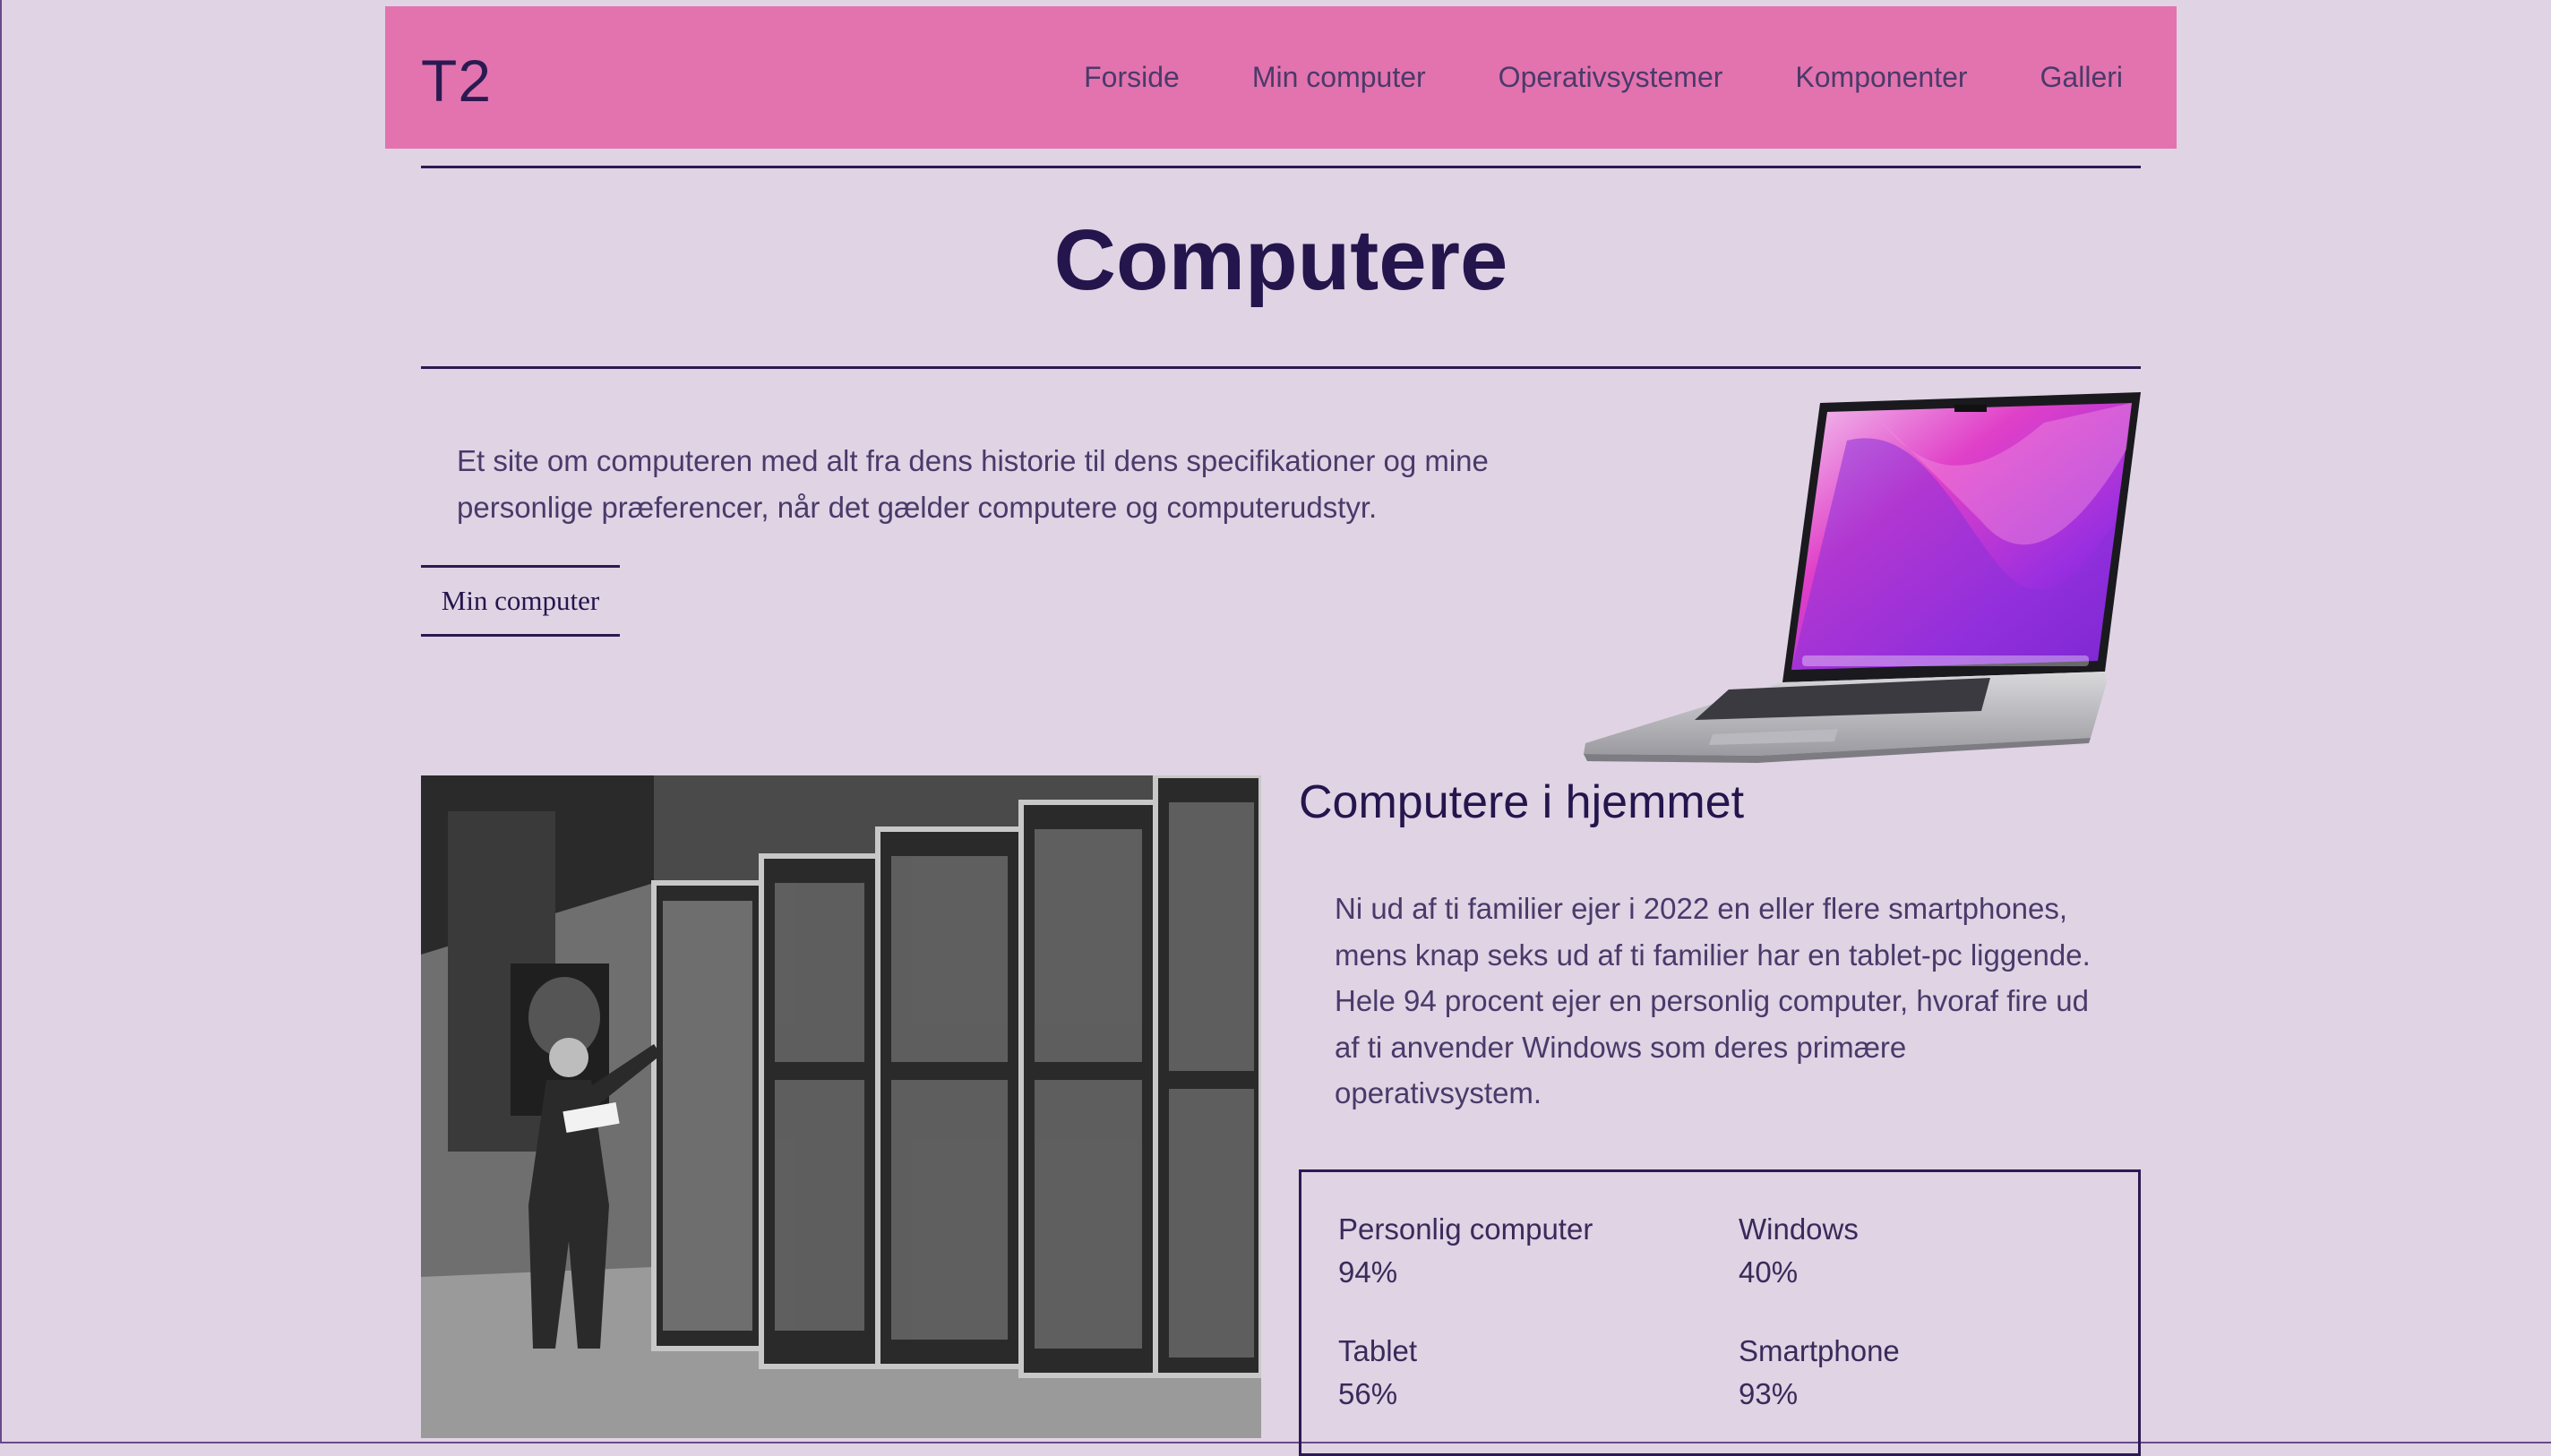 The height and width of the screenshot is (1456, 2551). What do you see at coordinates (1611, 77) in the screenshot?
I see `nav-operativsystemer: Operativsystemer` at bounding box center [1611, 77].